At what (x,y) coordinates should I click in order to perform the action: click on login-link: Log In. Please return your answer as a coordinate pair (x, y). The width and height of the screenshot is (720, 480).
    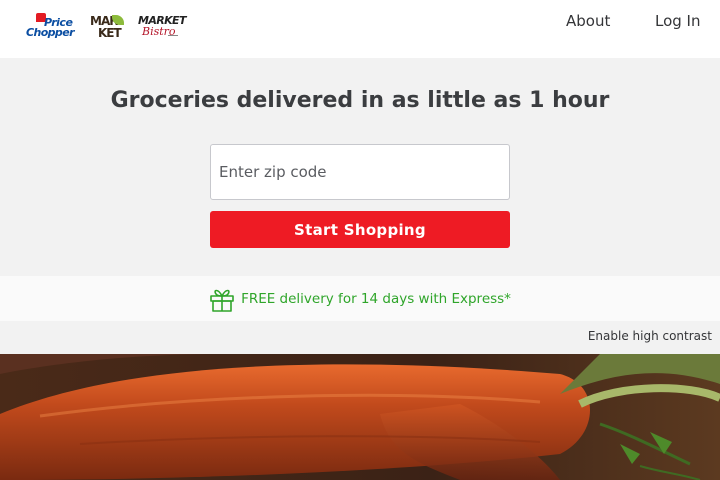
    Looking at the image, I should click on (678, 21).